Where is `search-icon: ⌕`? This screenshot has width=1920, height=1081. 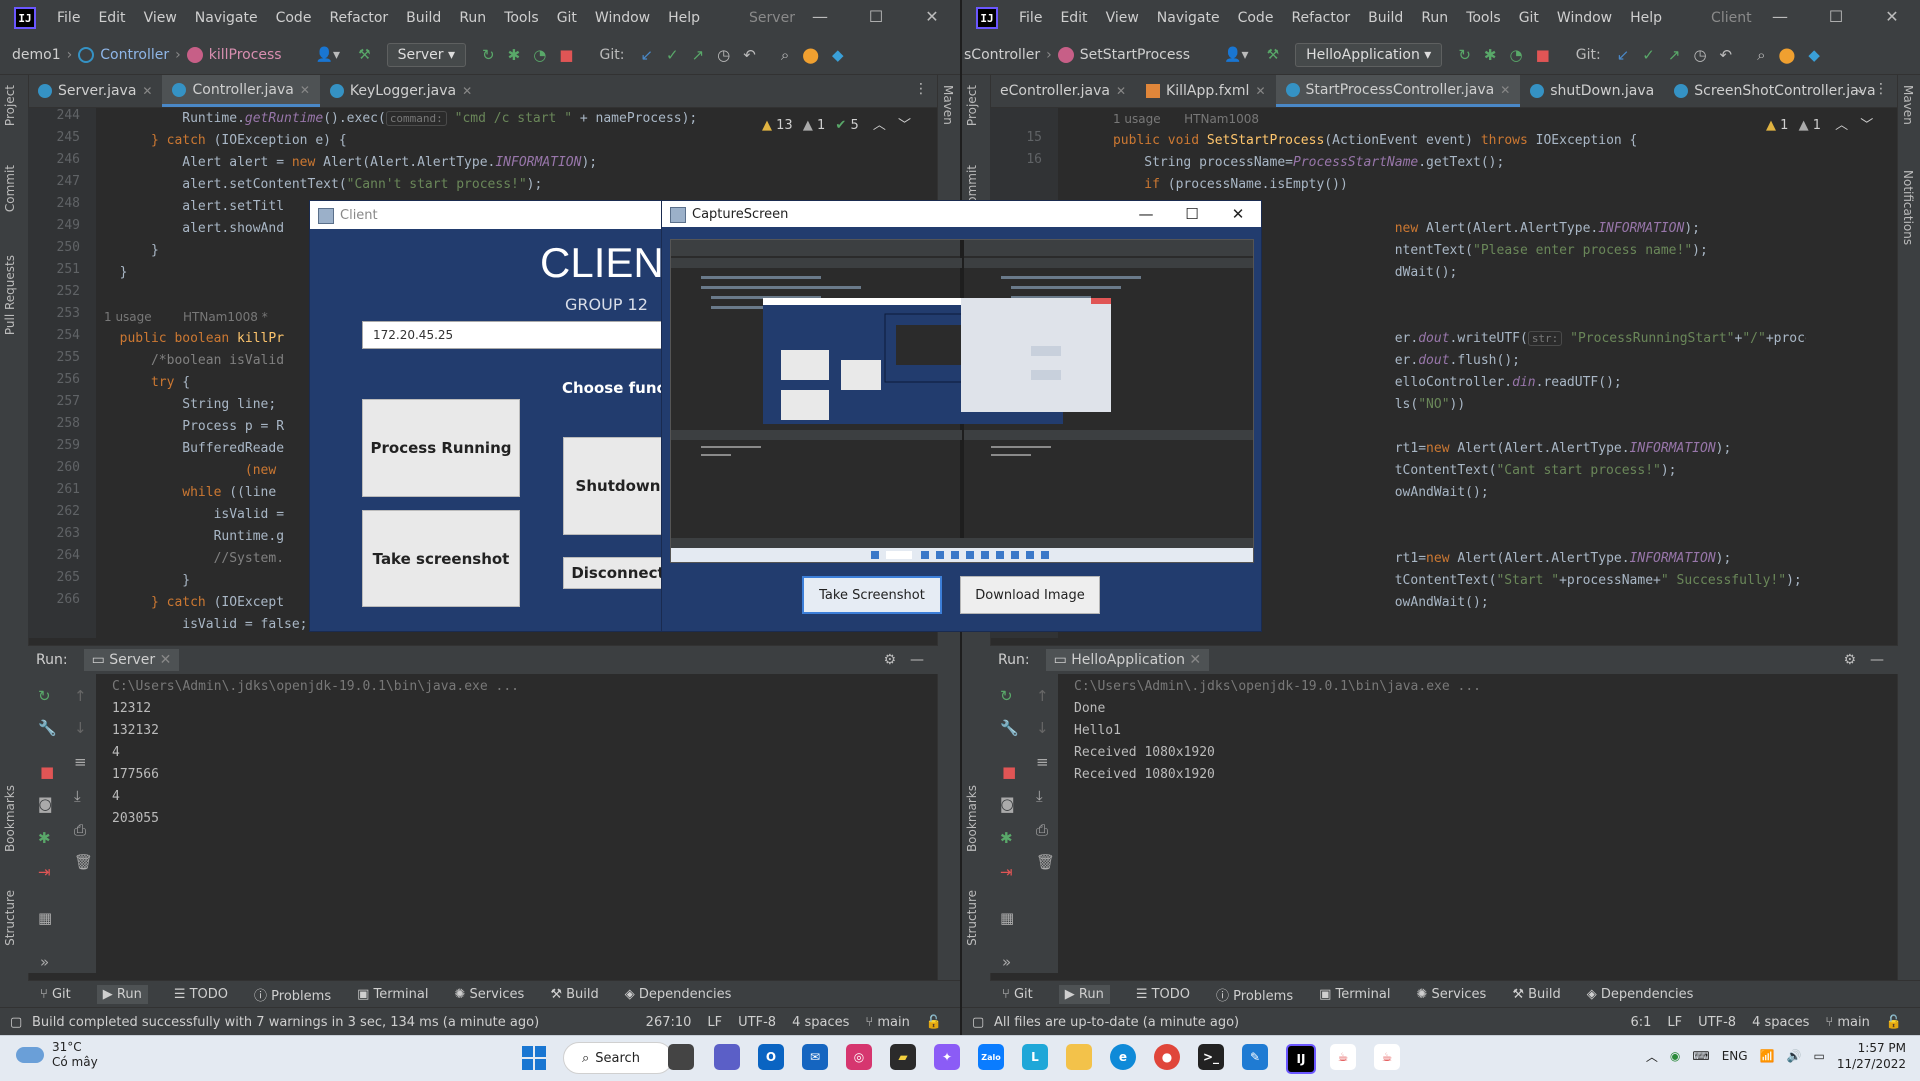
search-icon: ⌕ is located at coordinates (785, 55).